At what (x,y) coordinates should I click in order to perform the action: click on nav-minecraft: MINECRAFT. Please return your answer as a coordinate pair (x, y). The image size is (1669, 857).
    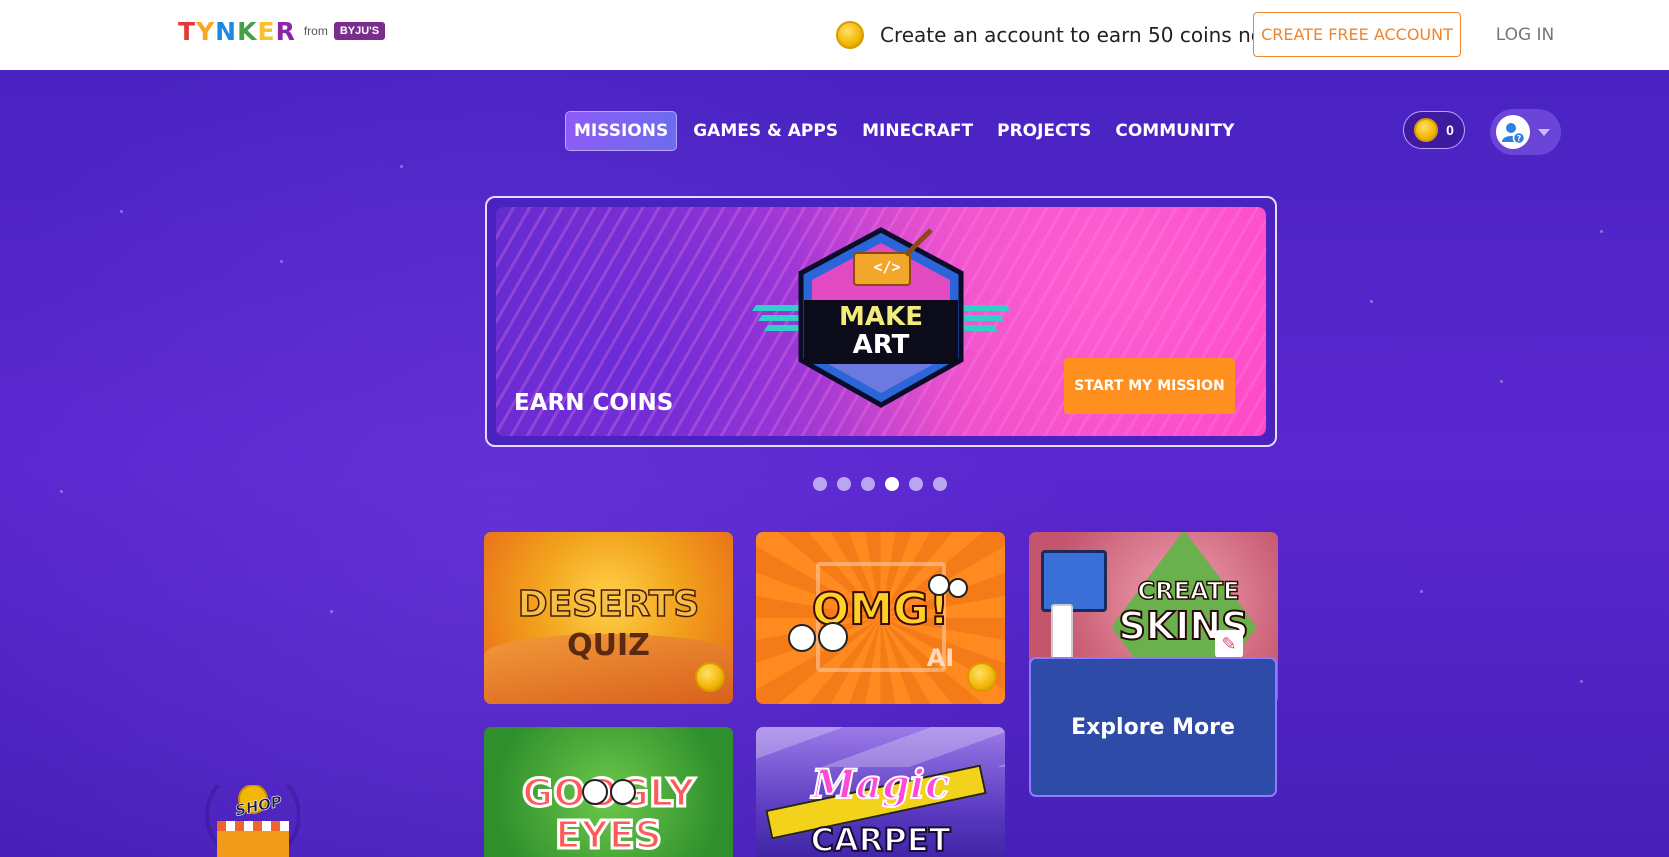
    Looking at the image, I should click on (917, 131).